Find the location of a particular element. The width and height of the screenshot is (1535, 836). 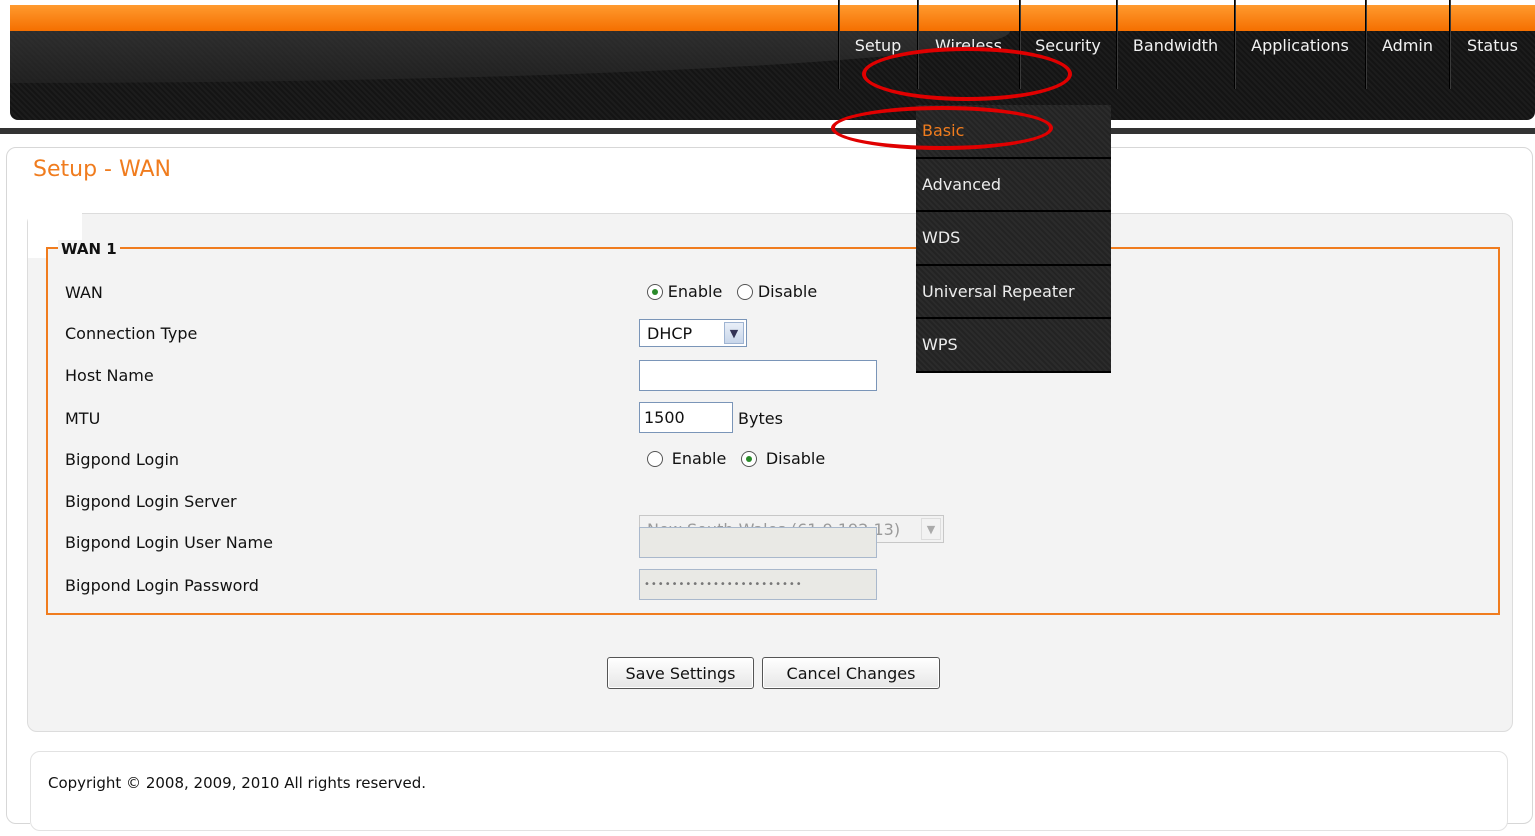

wan-disable-label: Disable is located at coordinates (787, 291).